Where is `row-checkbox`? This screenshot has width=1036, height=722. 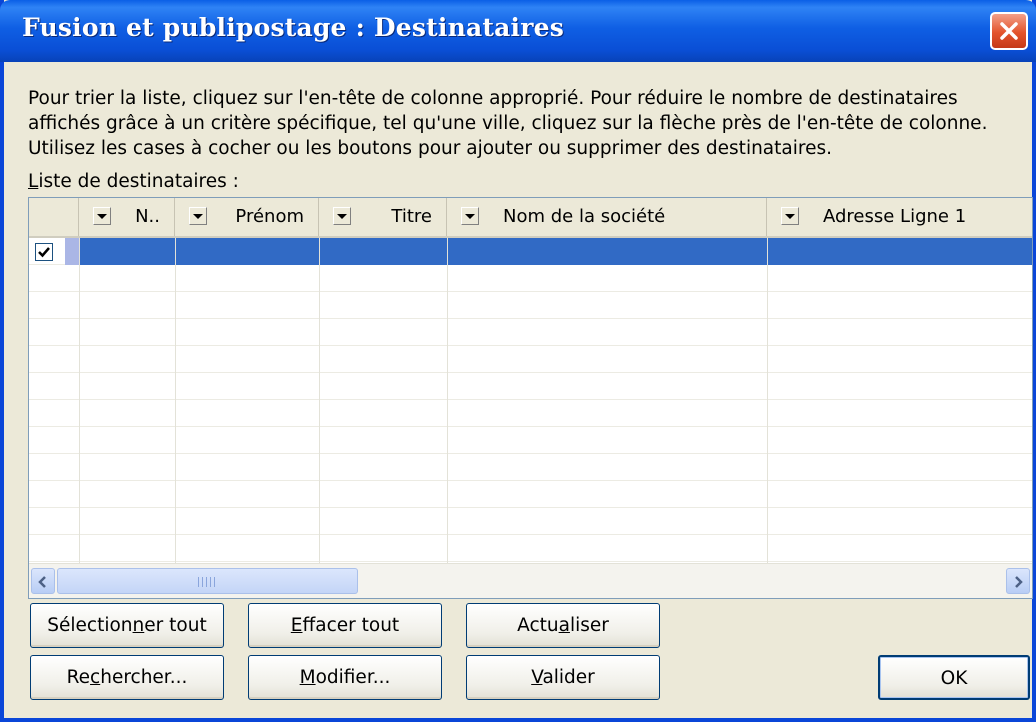 row-checkbox is located at coordinates (44, 252).